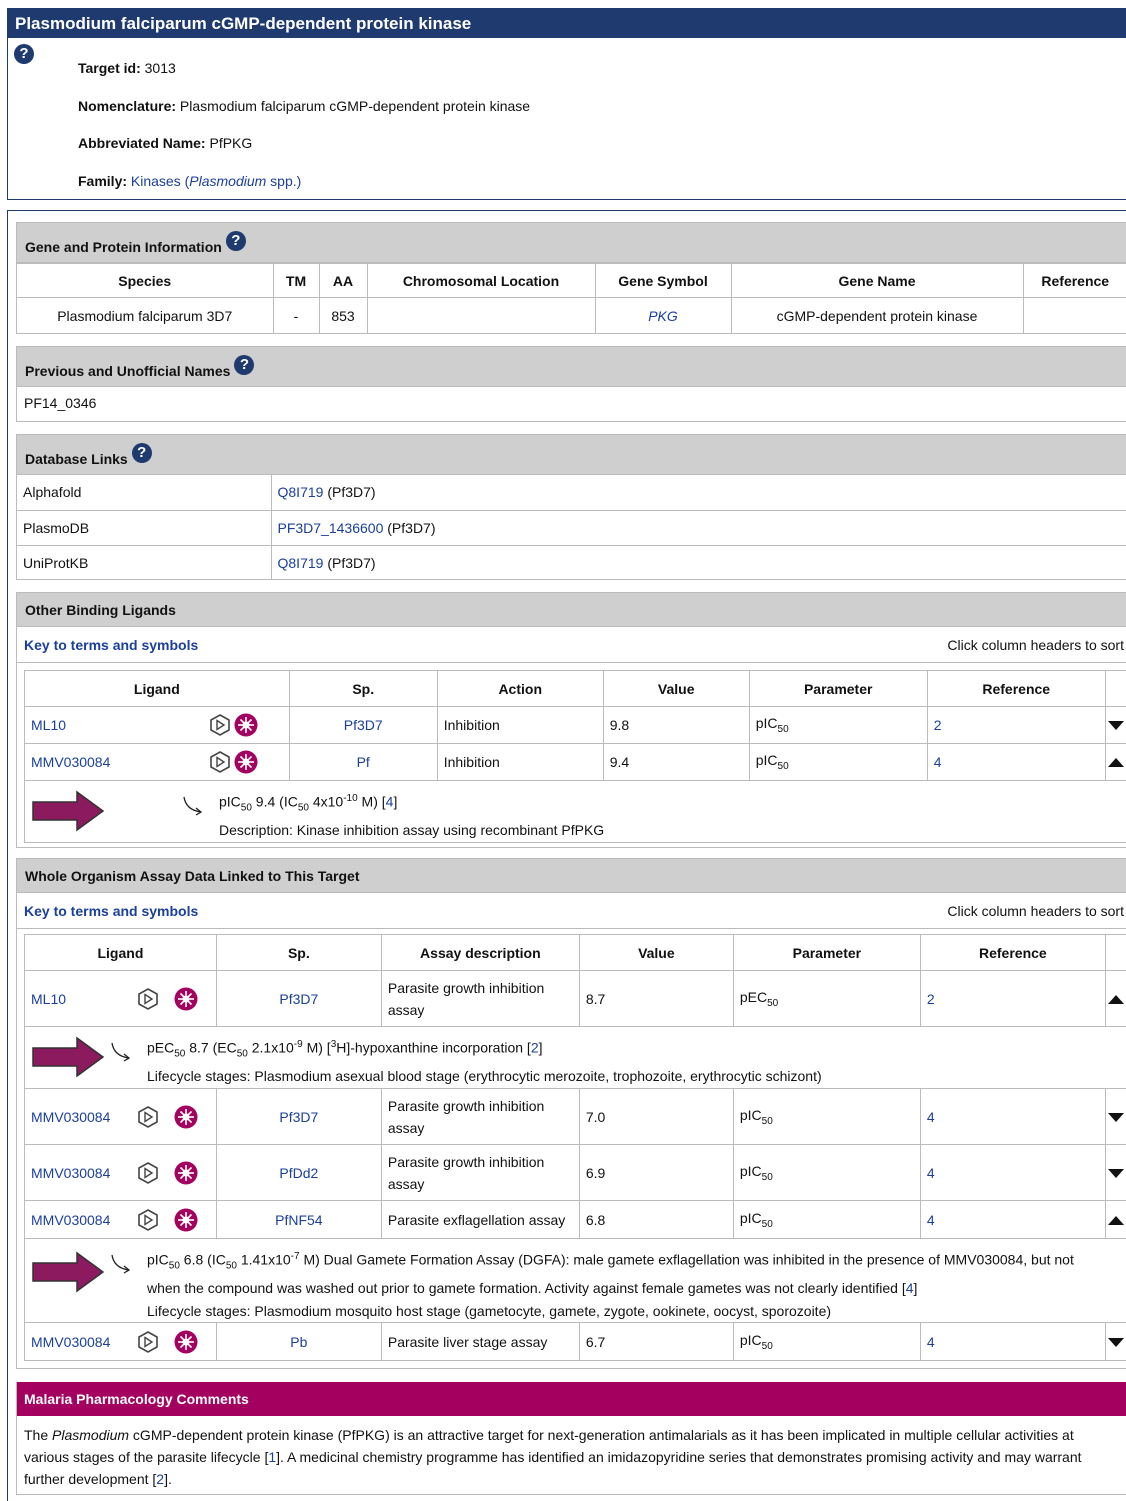  I want to click on family-link-italic: Plasmodium, so click(228, 181).